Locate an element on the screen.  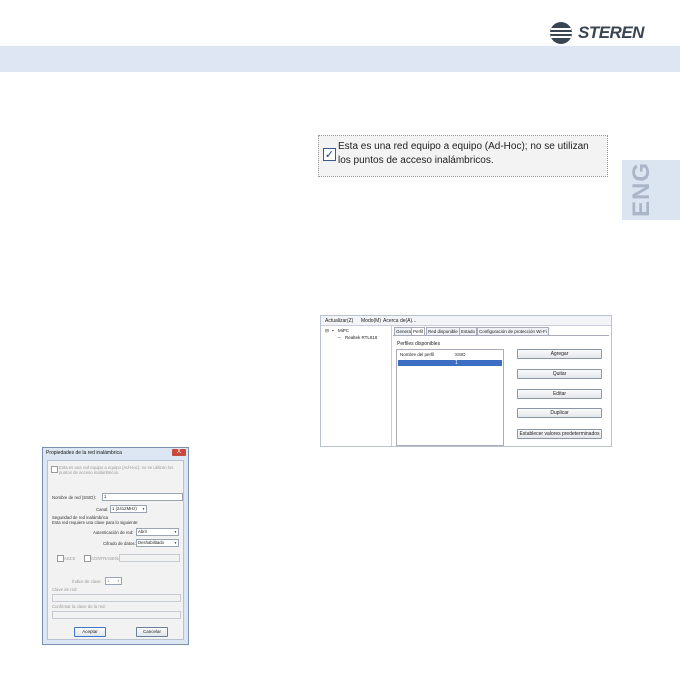
tab-available-networks: Red disponible is located at coordinates (443, 331).